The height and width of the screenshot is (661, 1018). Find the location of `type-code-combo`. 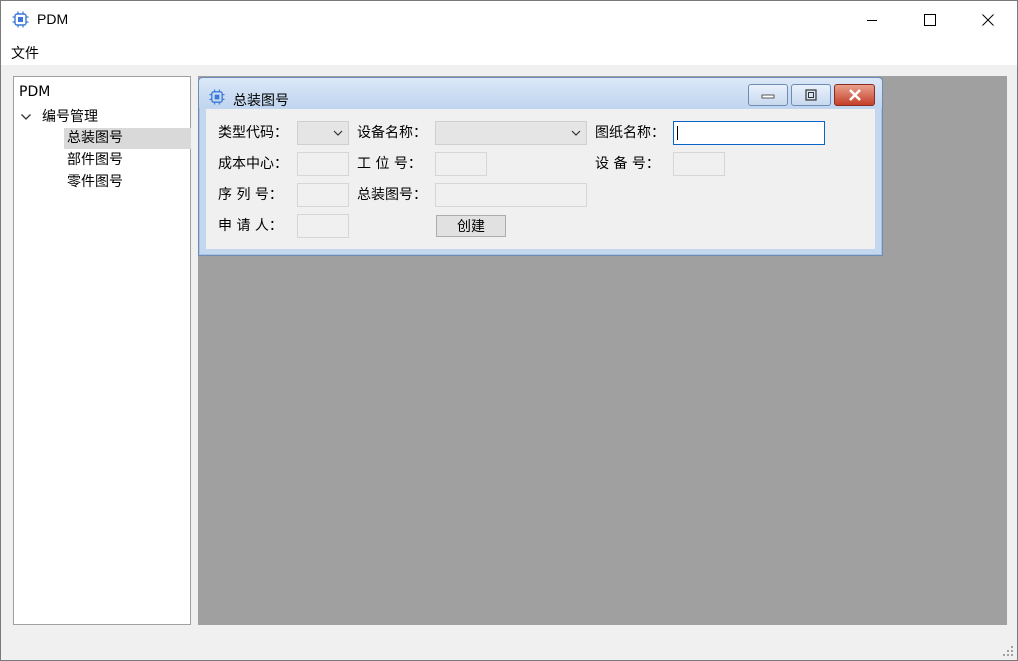

type-code-combo is located at coordinates (323, 133).